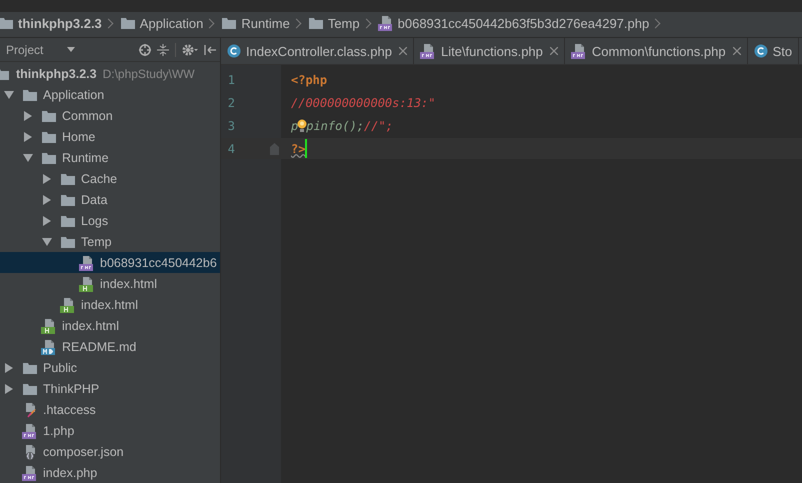 This screenshot has height=483, width=802. Describe the element at coordinates (87, 115) in the screenshot. I see `tree-item: Common` at that location.